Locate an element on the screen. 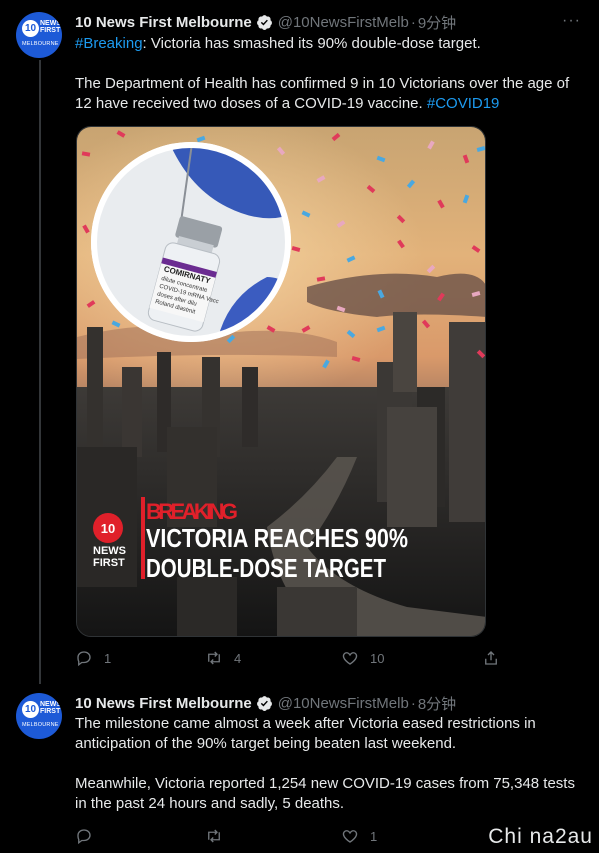 Image resolution: width=599 pixels, height=853 pixels. retweet-button is located at coordinates (214, 836).